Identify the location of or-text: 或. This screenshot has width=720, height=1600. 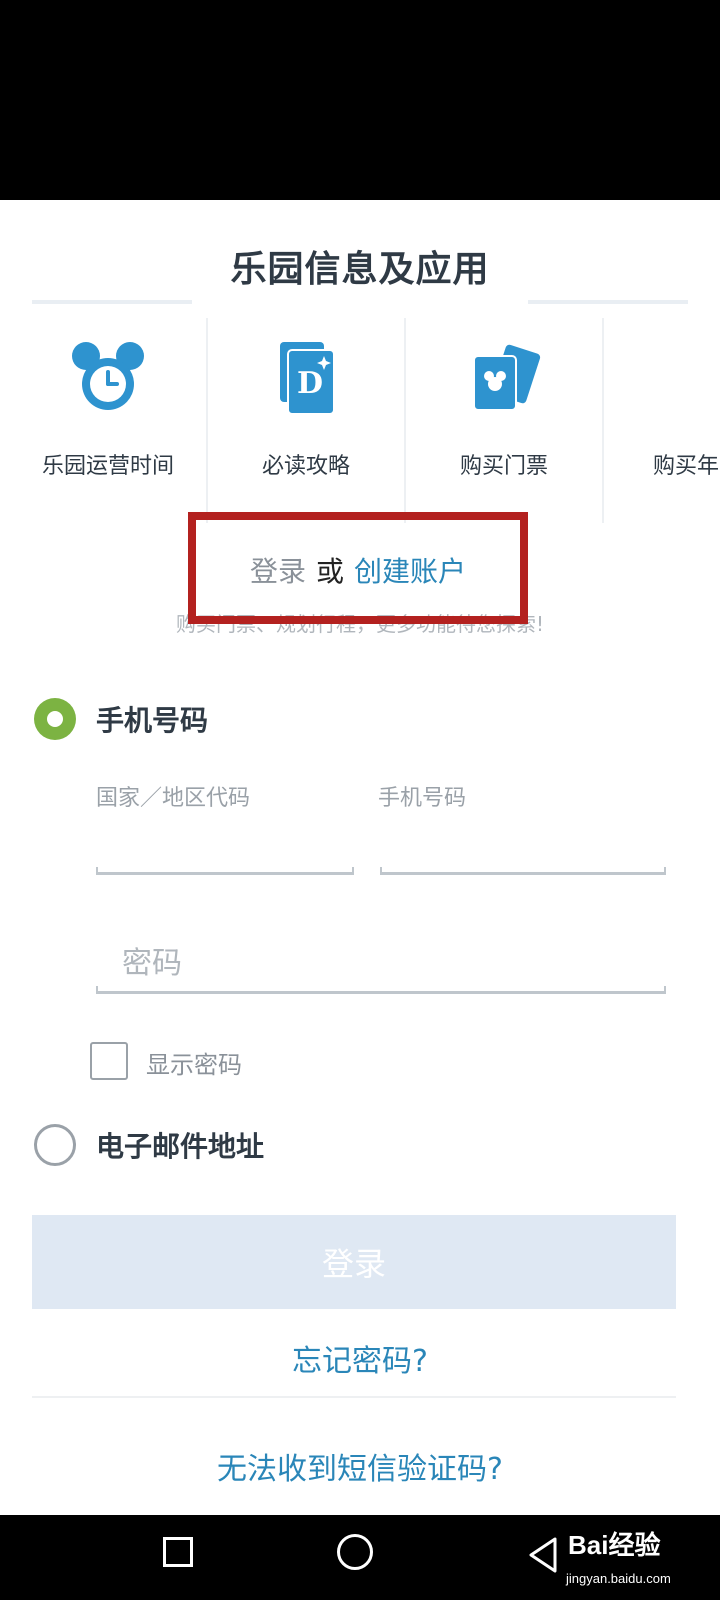
(329, 571).